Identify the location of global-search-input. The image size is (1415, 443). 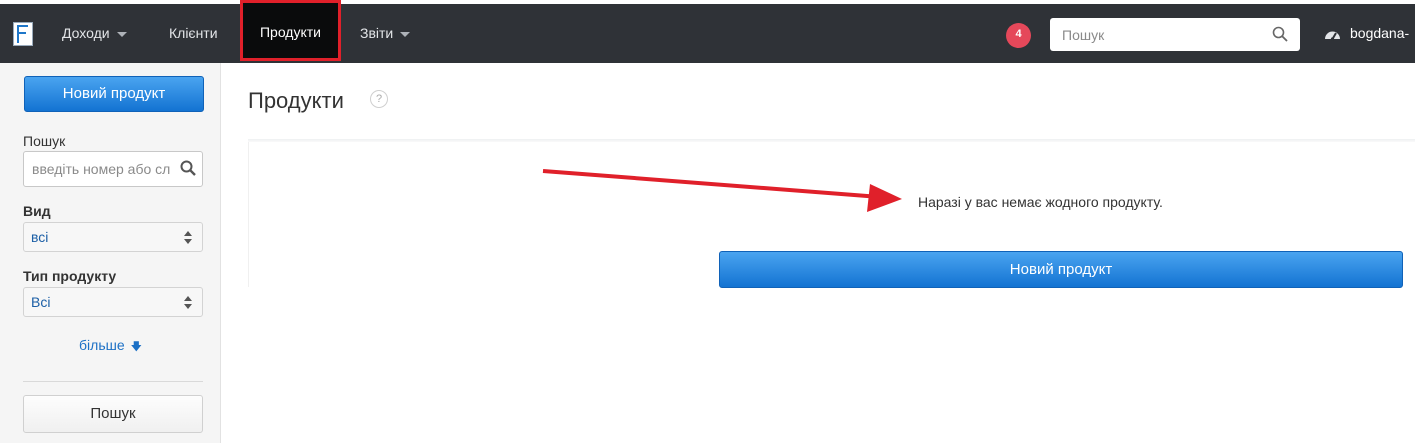
(1155, 34).